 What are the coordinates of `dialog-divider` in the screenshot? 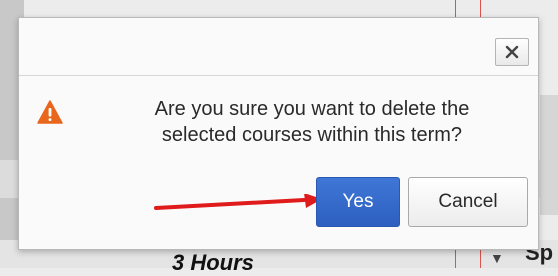 It's located at (278, 75).